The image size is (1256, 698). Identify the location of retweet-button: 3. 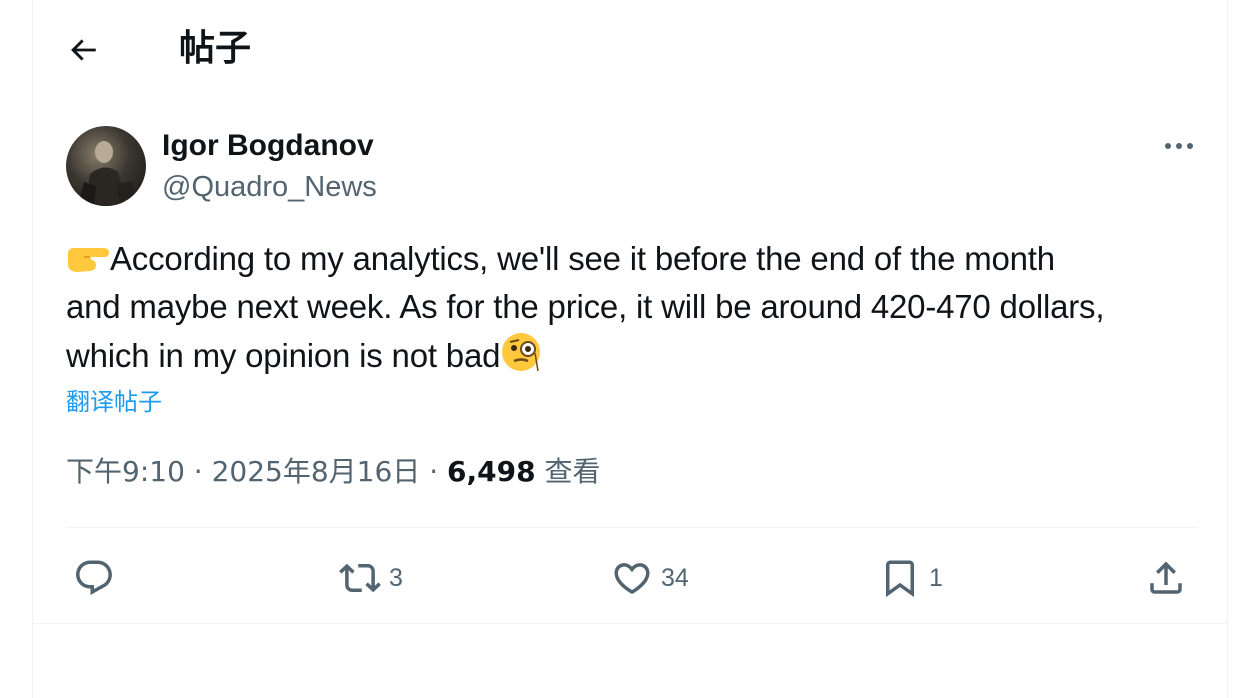
(371, 578).